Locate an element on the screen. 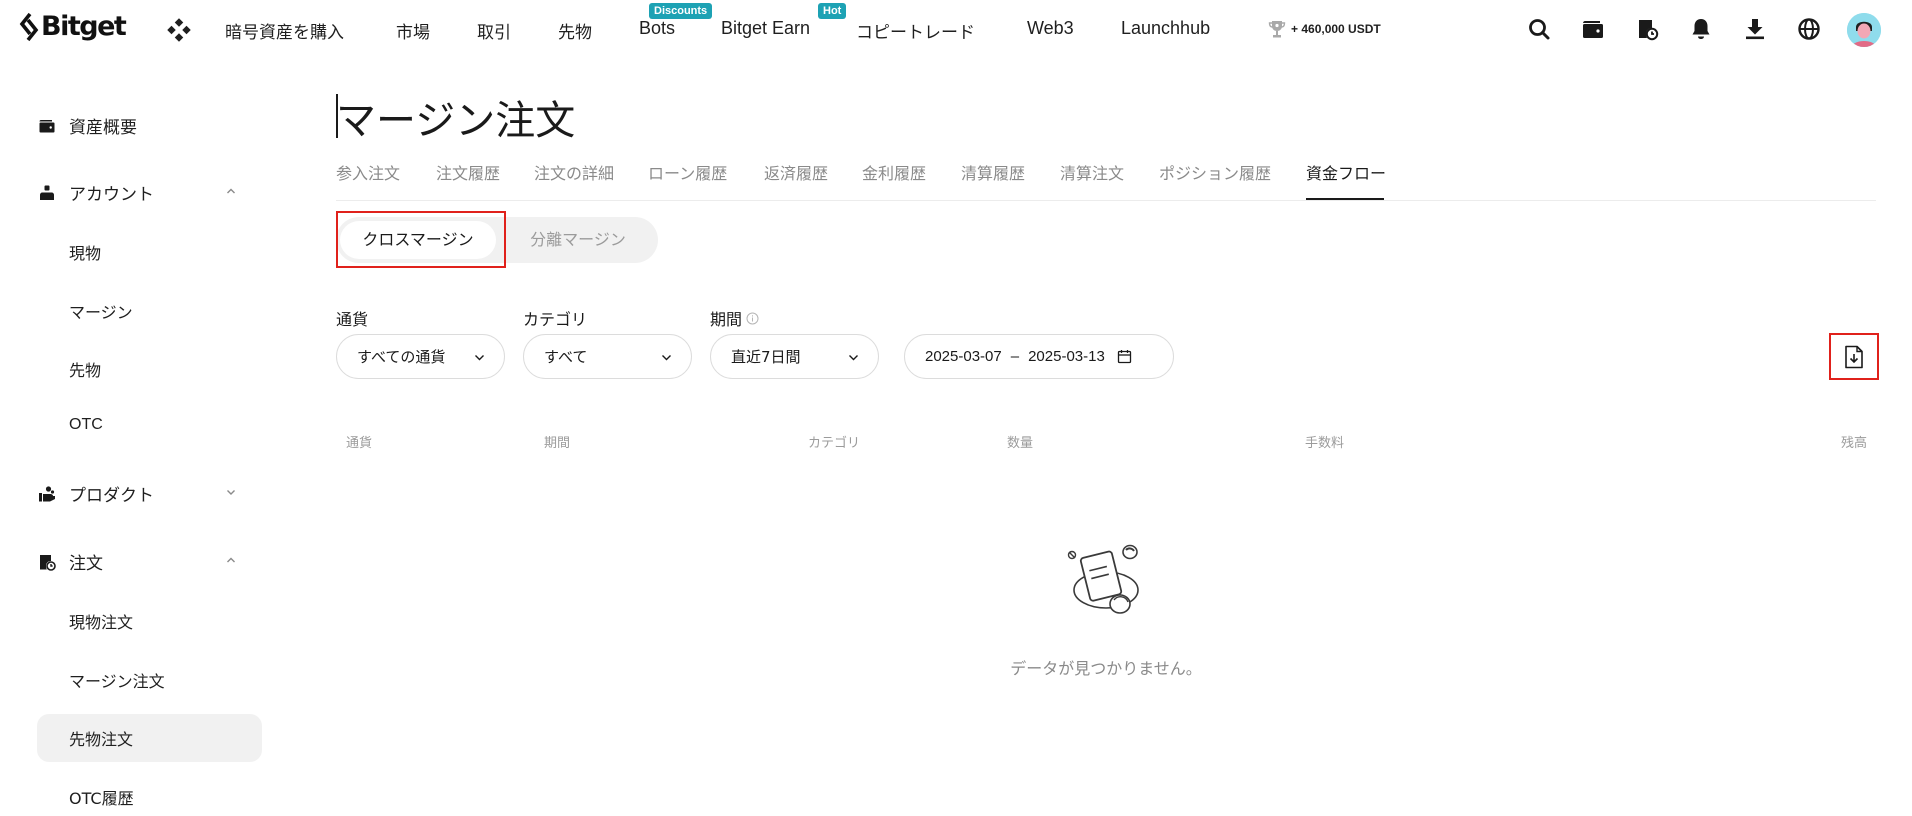  margin-mode-switch: クロスマージン 分離マージン is located at coordinates (497, 240).